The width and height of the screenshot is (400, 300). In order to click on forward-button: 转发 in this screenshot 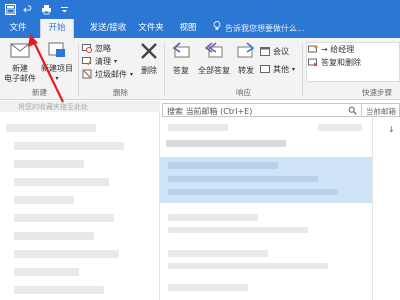, I will do `click(246, 58)`.